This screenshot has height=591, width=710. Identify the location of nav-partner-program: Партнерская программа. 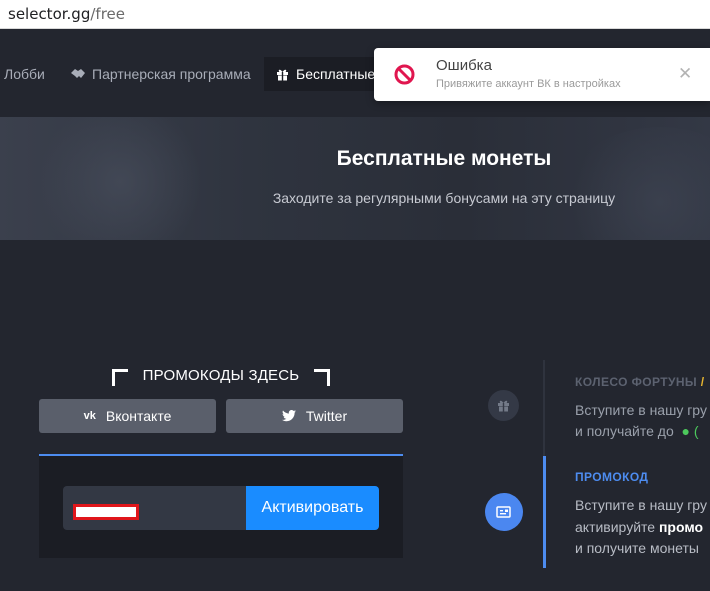
(160, 74).